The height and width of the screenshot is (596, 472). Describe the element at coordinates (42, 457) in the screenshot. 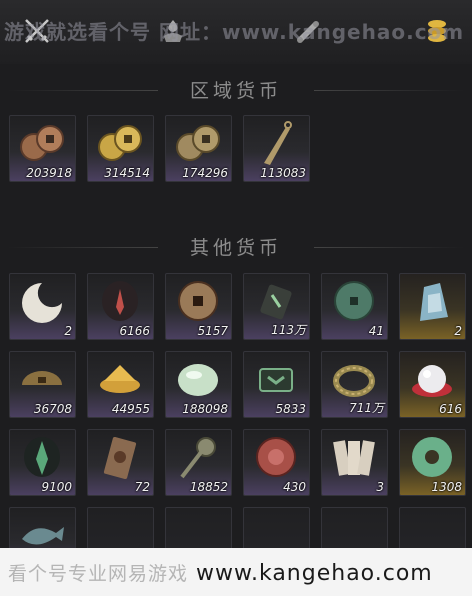

I see `green-leaf-token-icon` at that location.